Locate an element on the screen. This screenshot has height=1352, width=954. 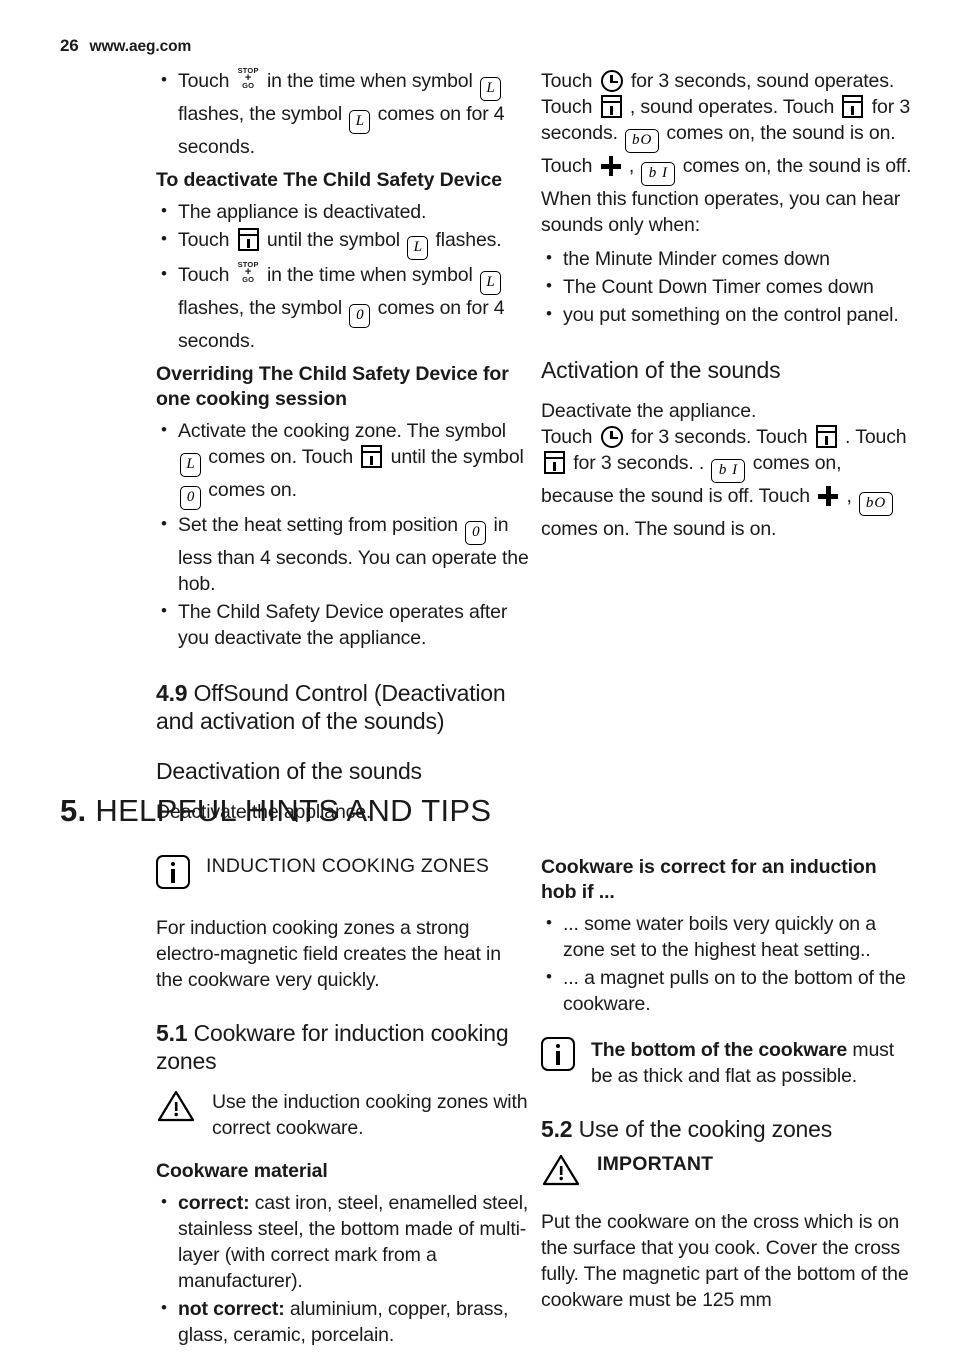
heading-5-helpful-hints: 5. HELPFUL HINTS AND TIPS is located at coordinates (480, 811).